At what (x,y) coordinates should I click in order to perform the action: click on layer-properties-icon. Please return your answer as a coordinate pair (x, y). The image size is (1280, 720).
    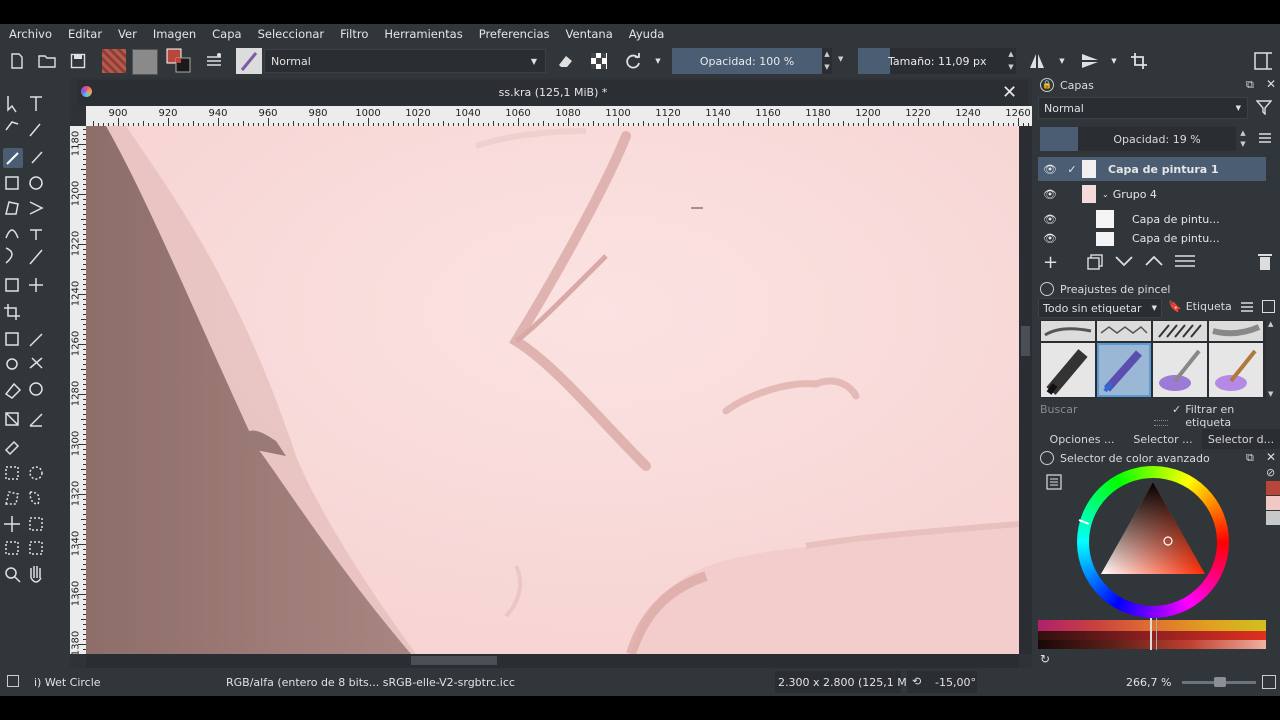
    Looking at the image, I should click on (1185, 262).